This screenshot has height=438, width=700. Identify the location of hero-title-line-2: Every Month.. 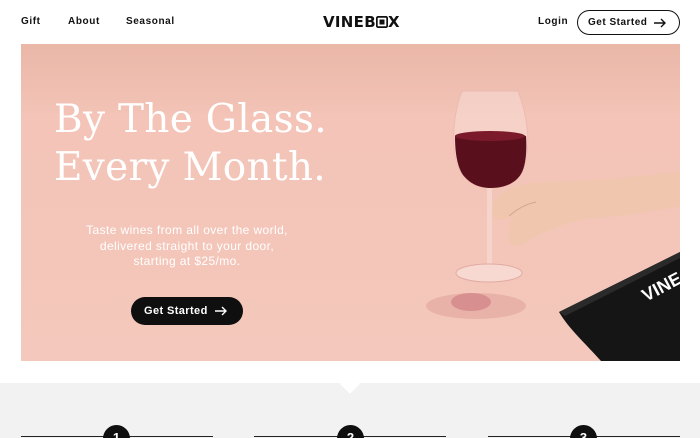
(190, 167).